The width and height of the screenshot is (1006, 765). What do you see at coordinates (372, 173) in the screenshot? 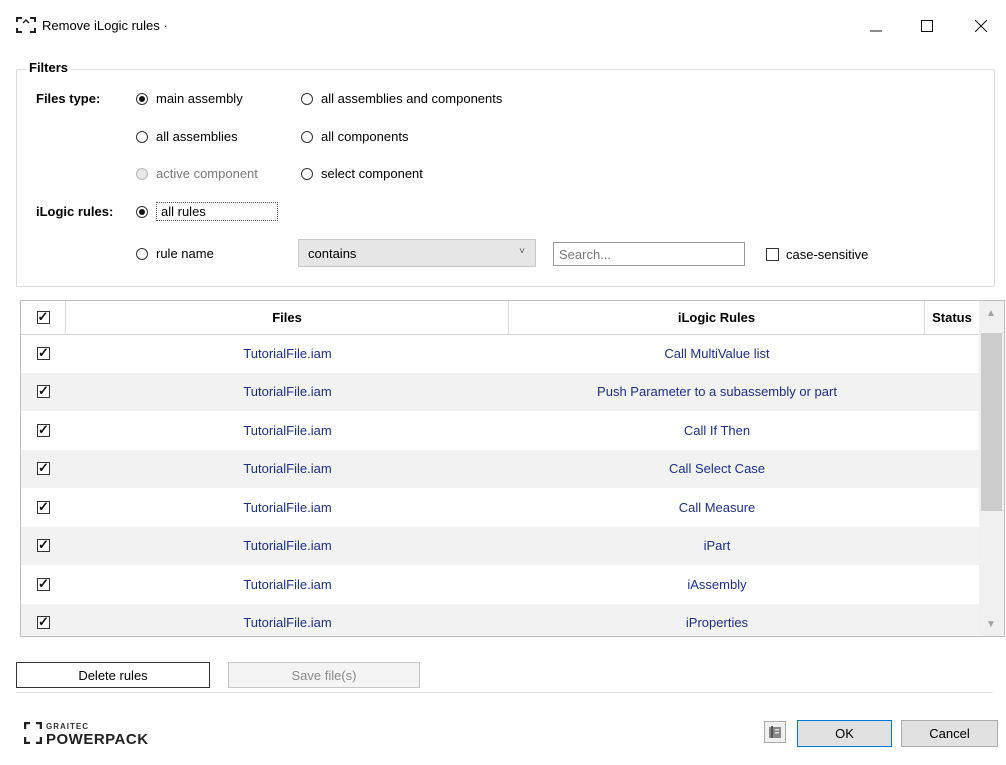
I see `radio-label: select component` at bounding box center [372, 173].